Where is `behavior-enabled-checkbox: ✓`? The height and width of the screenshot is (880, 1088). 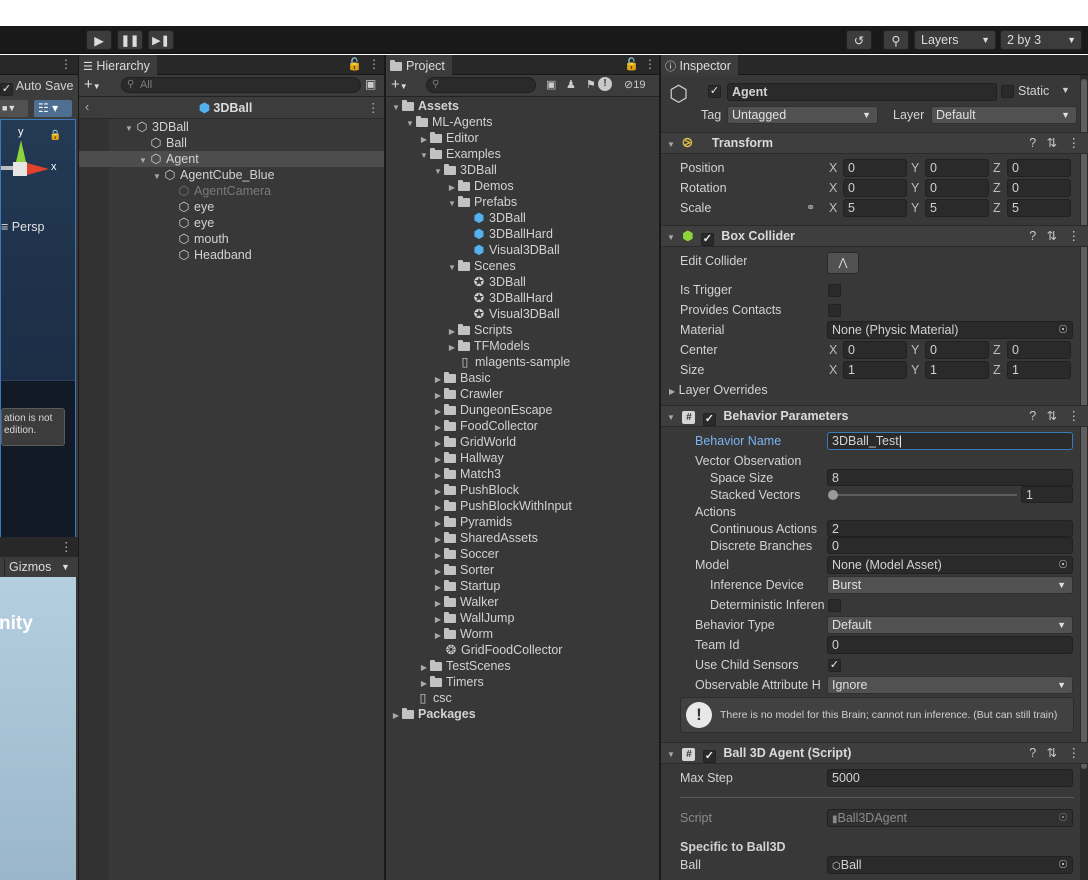 behavior-enabled-checkbox: ✓ is located at coordinates (709, 419).